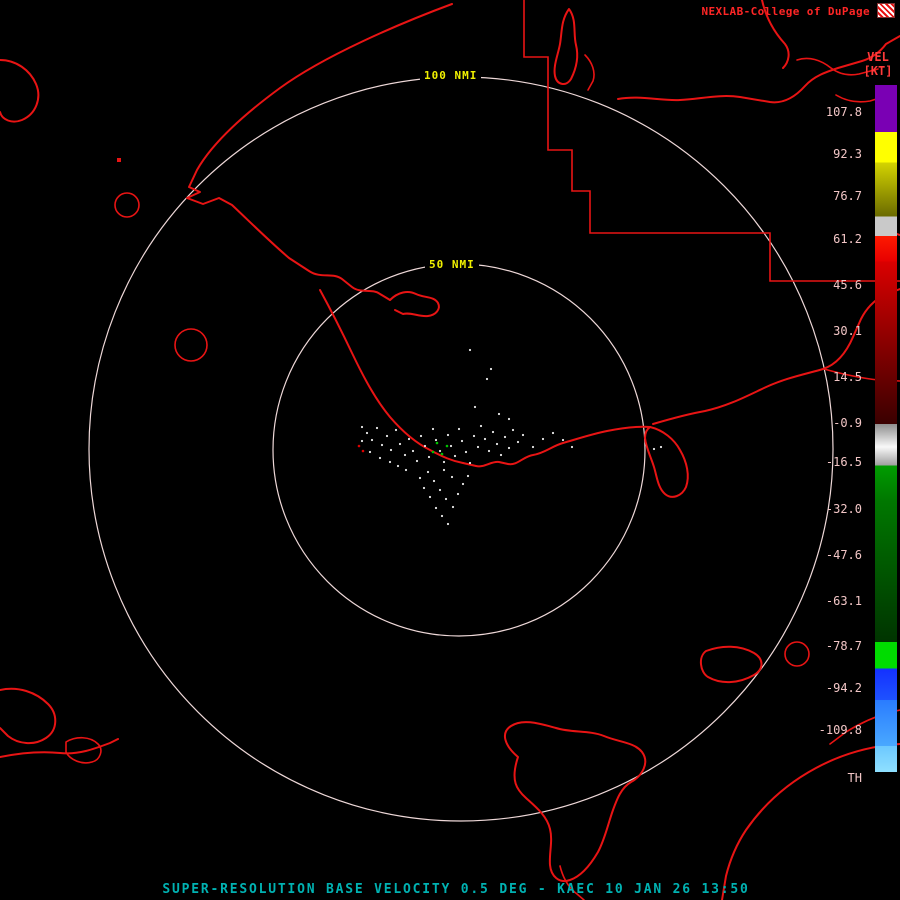 Image resolution: width=900 pixels, height=900 pixels. Describe the element at coordinates (847, 423) in the screenshot. I see `scale-tick-label: -0.9` at that location.